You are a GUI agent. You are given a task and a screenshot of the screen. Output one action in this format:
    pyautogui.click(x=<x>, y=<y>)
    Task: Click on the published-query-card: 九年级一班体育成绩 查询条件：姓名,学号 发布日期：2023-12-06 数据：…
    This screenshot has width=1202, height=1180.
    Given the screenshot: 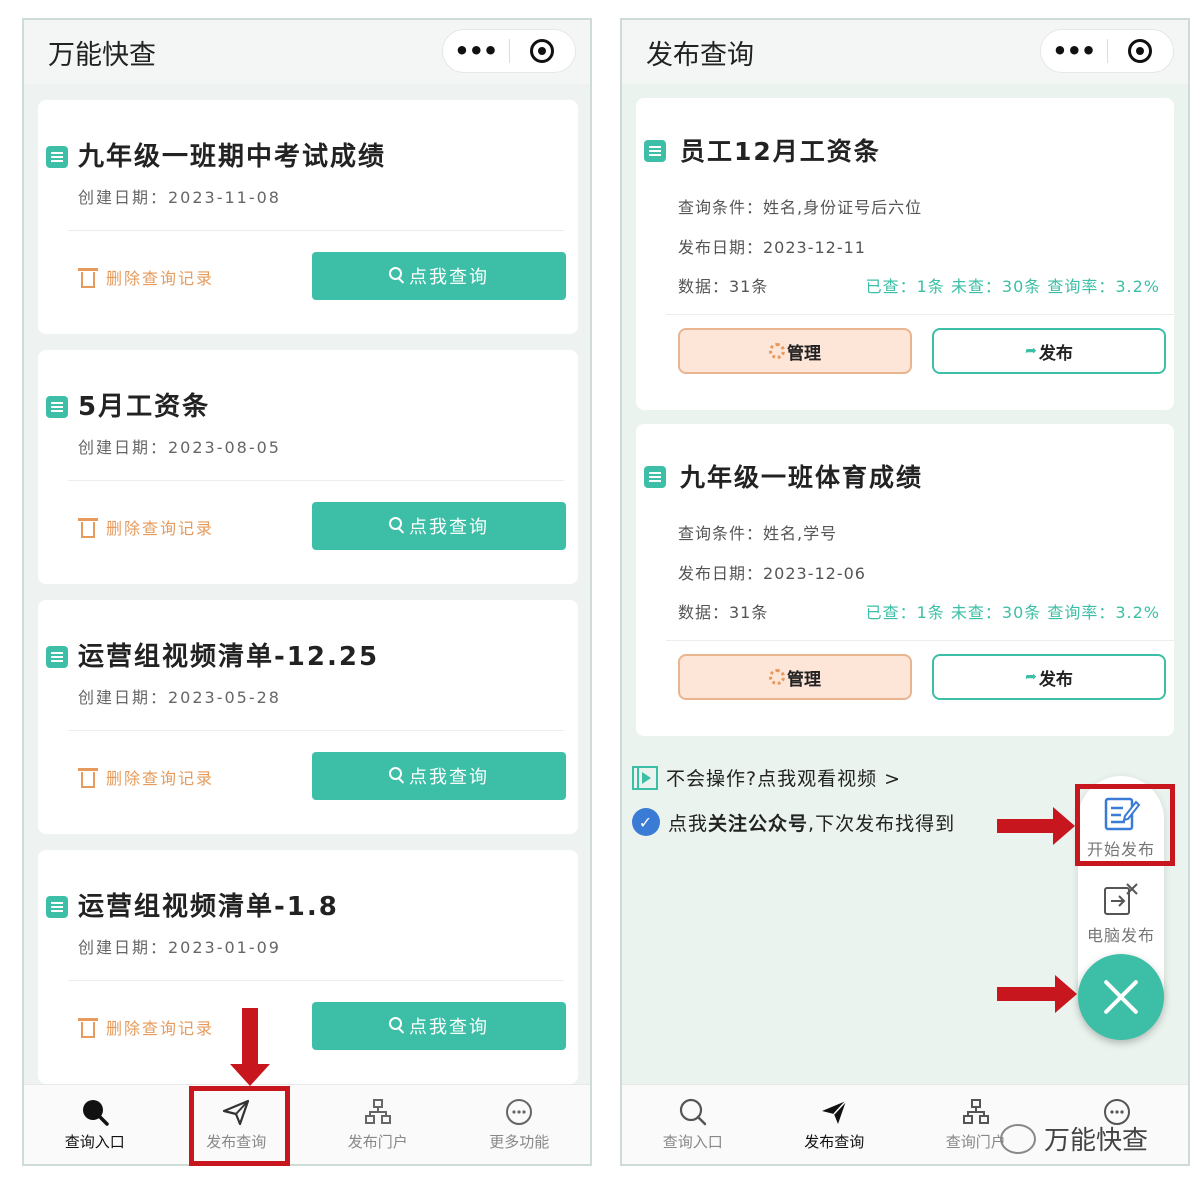 What is the action you would take?
    pyautogui.click(x=905, y=580)
    